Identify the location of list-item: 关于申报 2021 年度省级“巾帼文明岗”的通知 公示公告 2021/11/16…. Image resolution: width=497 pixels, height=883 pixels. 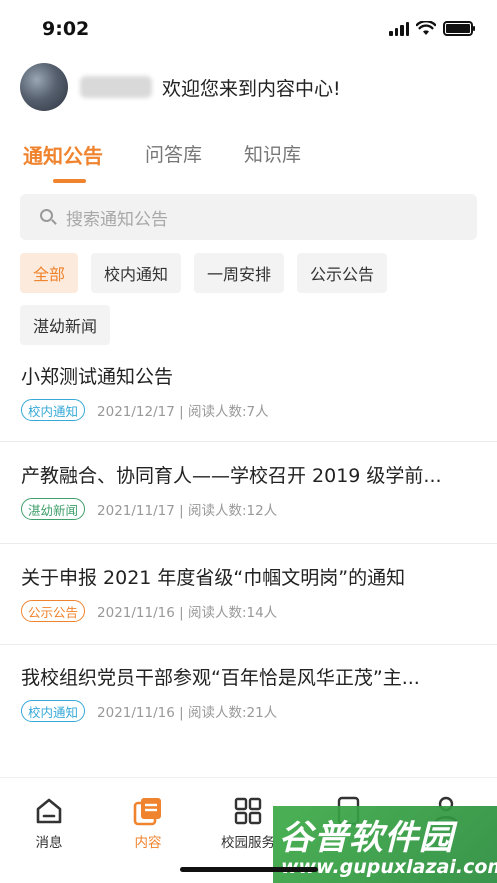
(248, 594).